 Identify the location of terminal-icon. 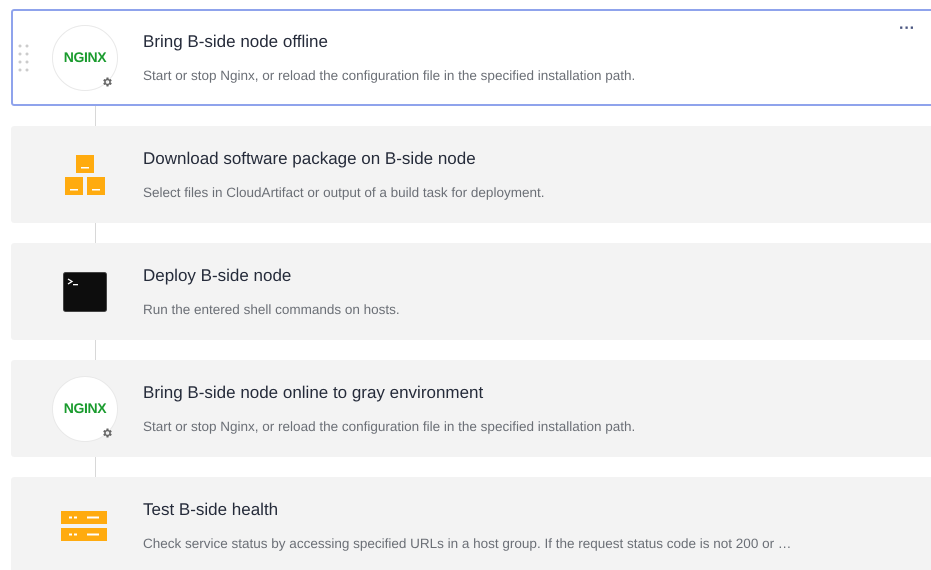
(85, 292).